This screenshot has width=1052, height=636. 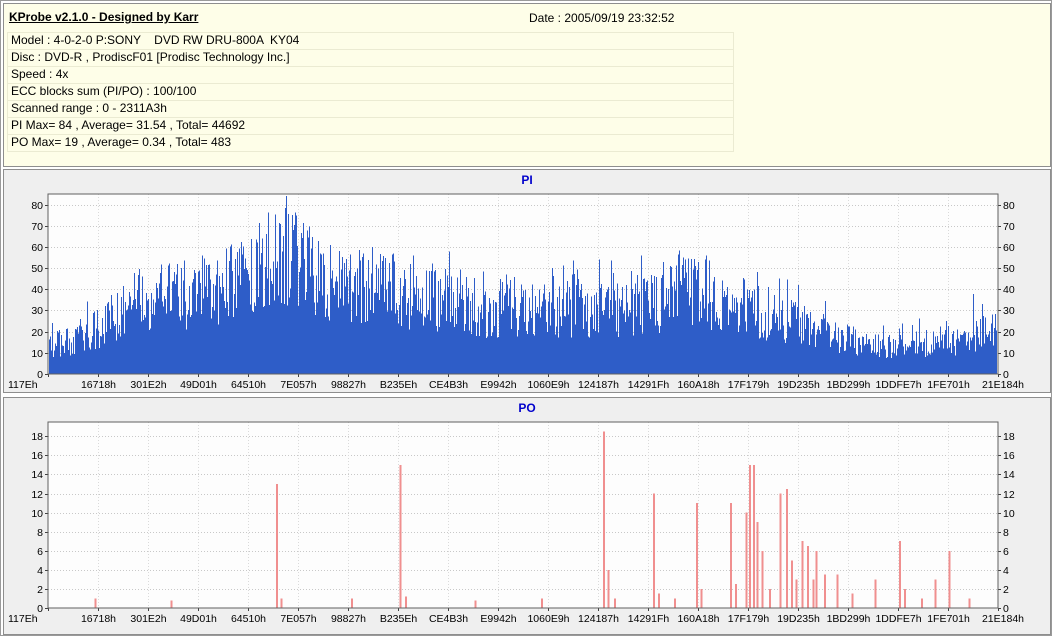 What do you see at coordinates (602, 18) in the screenshot?
I see `scan-date: Date : 2005/09/19 23:32:52` at bounding box center [602, 18].